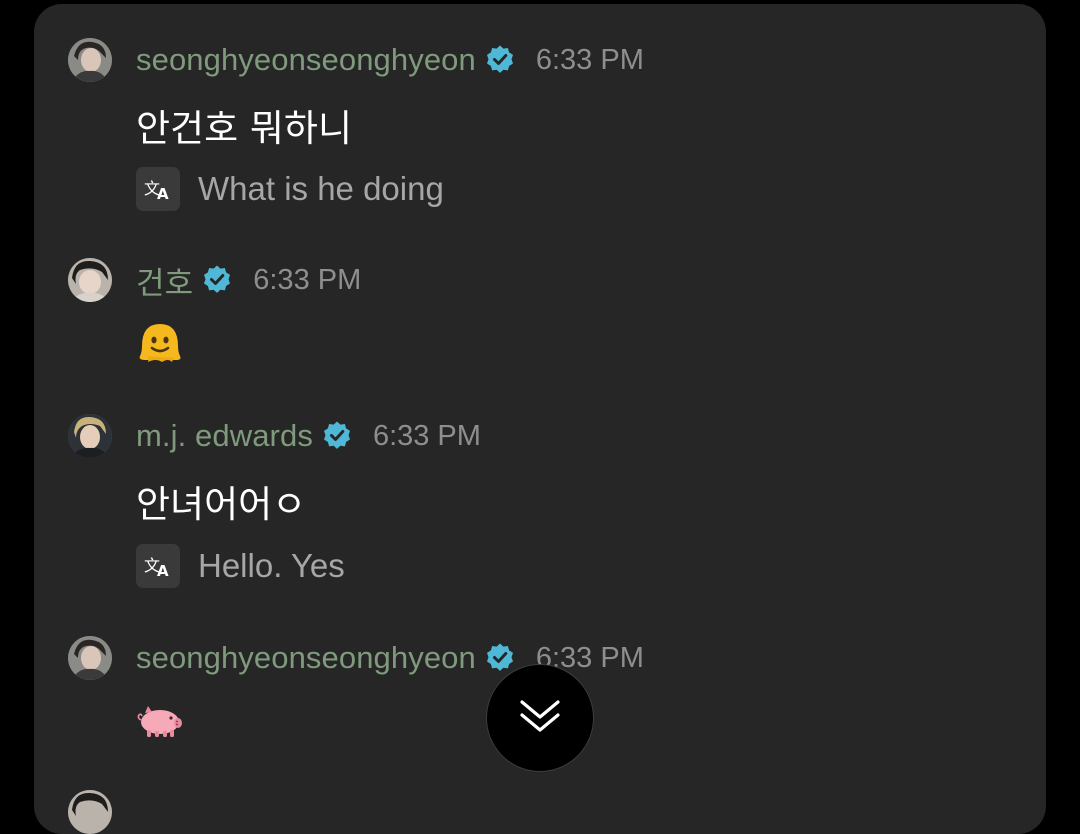  Describe the element at coordinates (244, 128) in the screenshot. I see `message-text: 안건호 뭐하니` at that location.